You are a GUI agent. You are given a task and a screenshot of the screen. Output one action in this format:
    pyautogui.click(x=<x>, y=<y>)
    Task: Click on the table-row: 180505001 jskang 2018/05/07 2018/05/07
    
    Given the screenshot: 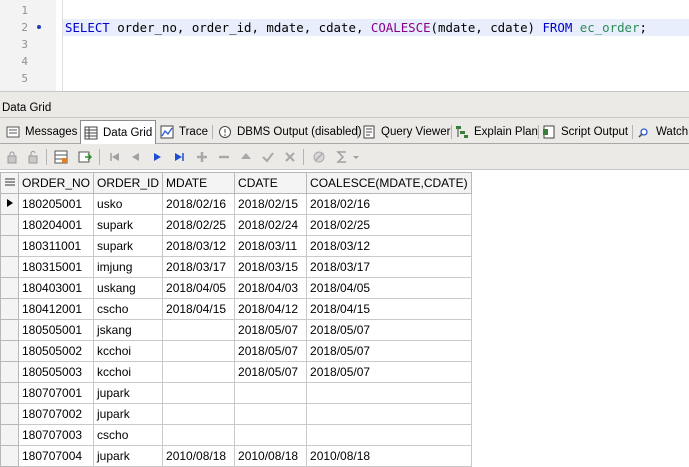 What is the action you would take?
    pyautogui.click(x=236, y=330)
    